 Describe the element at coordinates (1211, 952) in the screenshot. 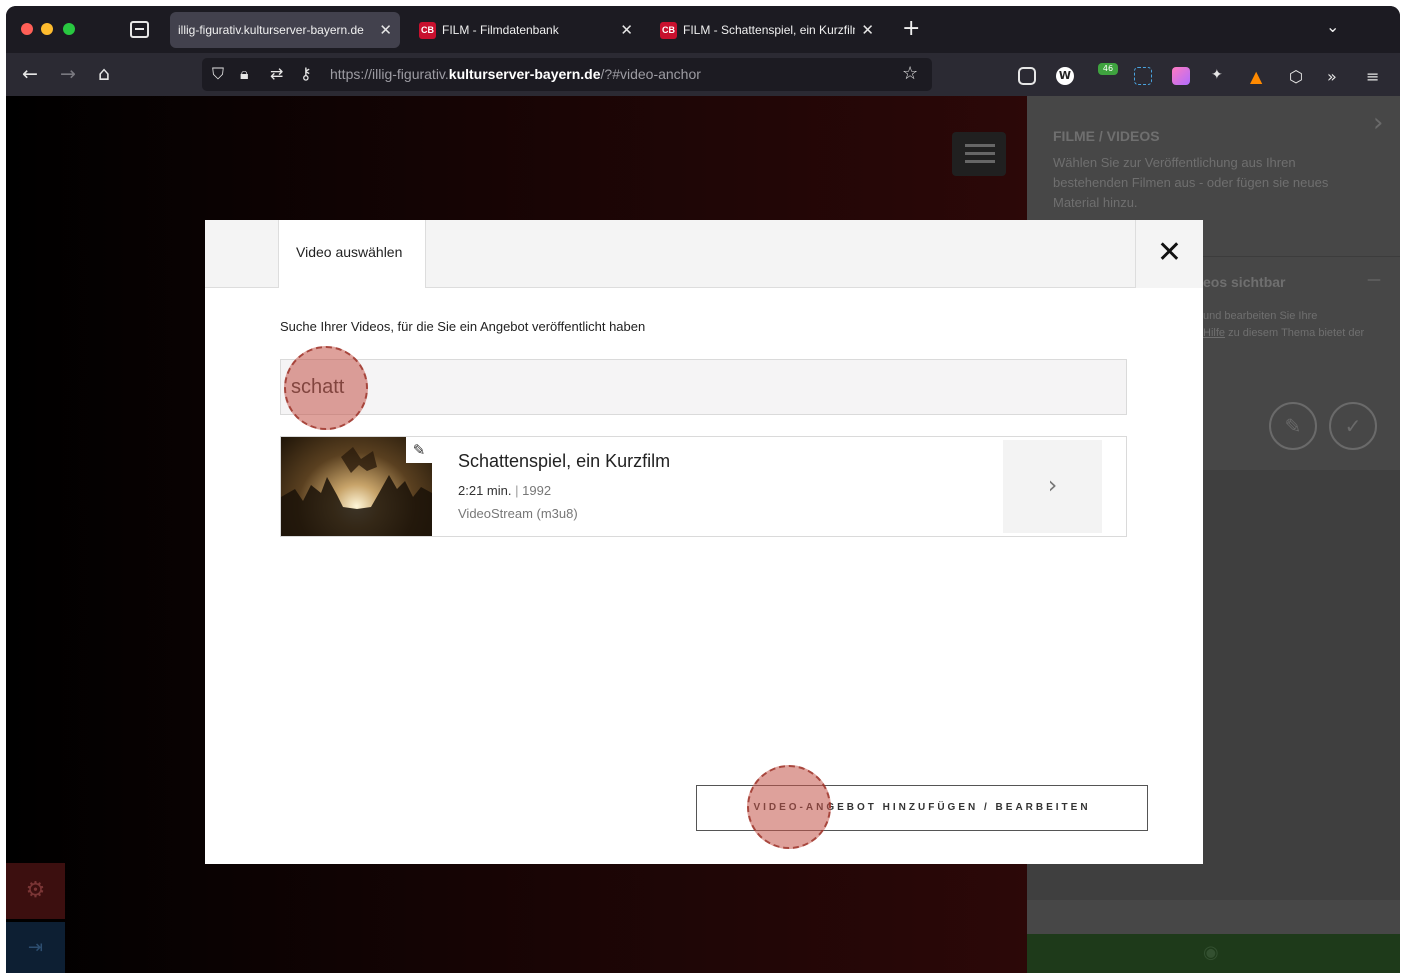

I see `eye-icon: ◉` at that location.